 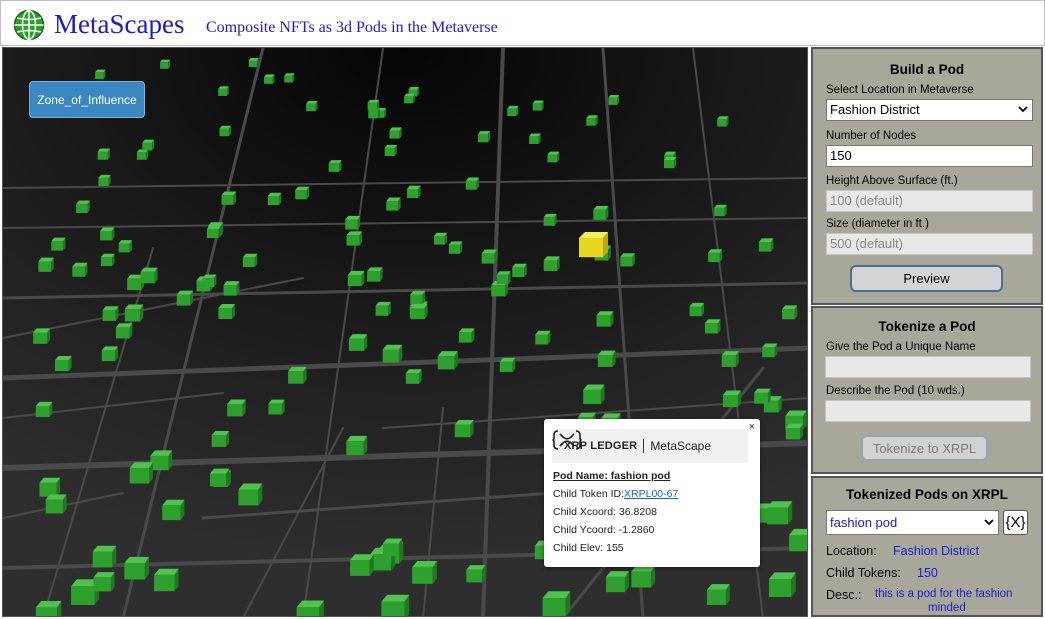 What do you see at coordinates (87, 99) in the screenshot?
I see `zone-of-influence-button: Zone_of_Influence` at bounding box center [87, 99].